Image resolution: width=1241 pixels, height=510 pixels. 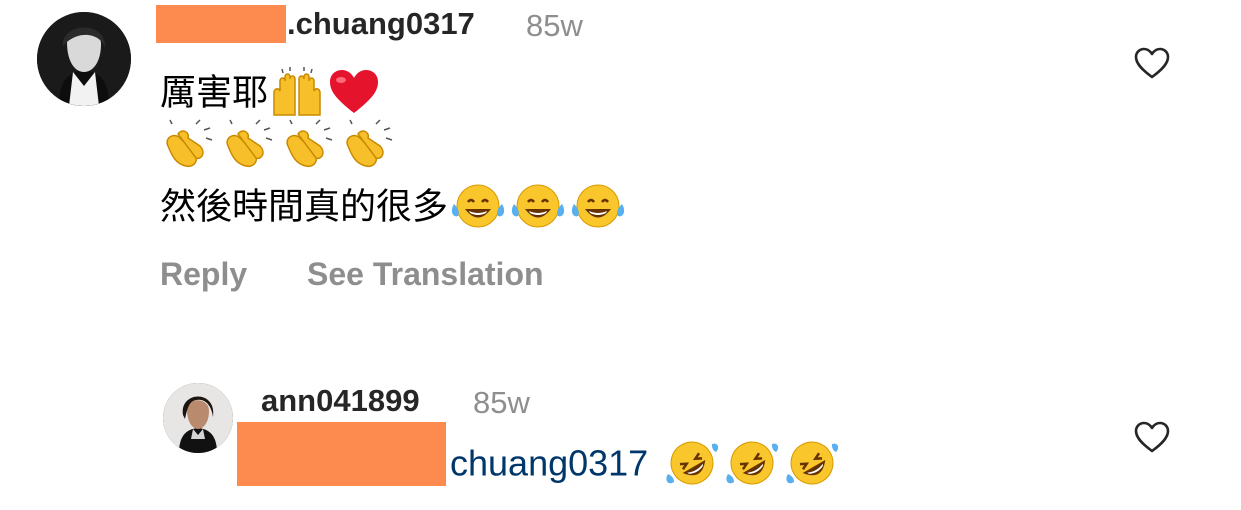 What do you see at coordinates (221, 24) in the screenshot?
I see `redacted-username-box` at bounding box center [221, 24].